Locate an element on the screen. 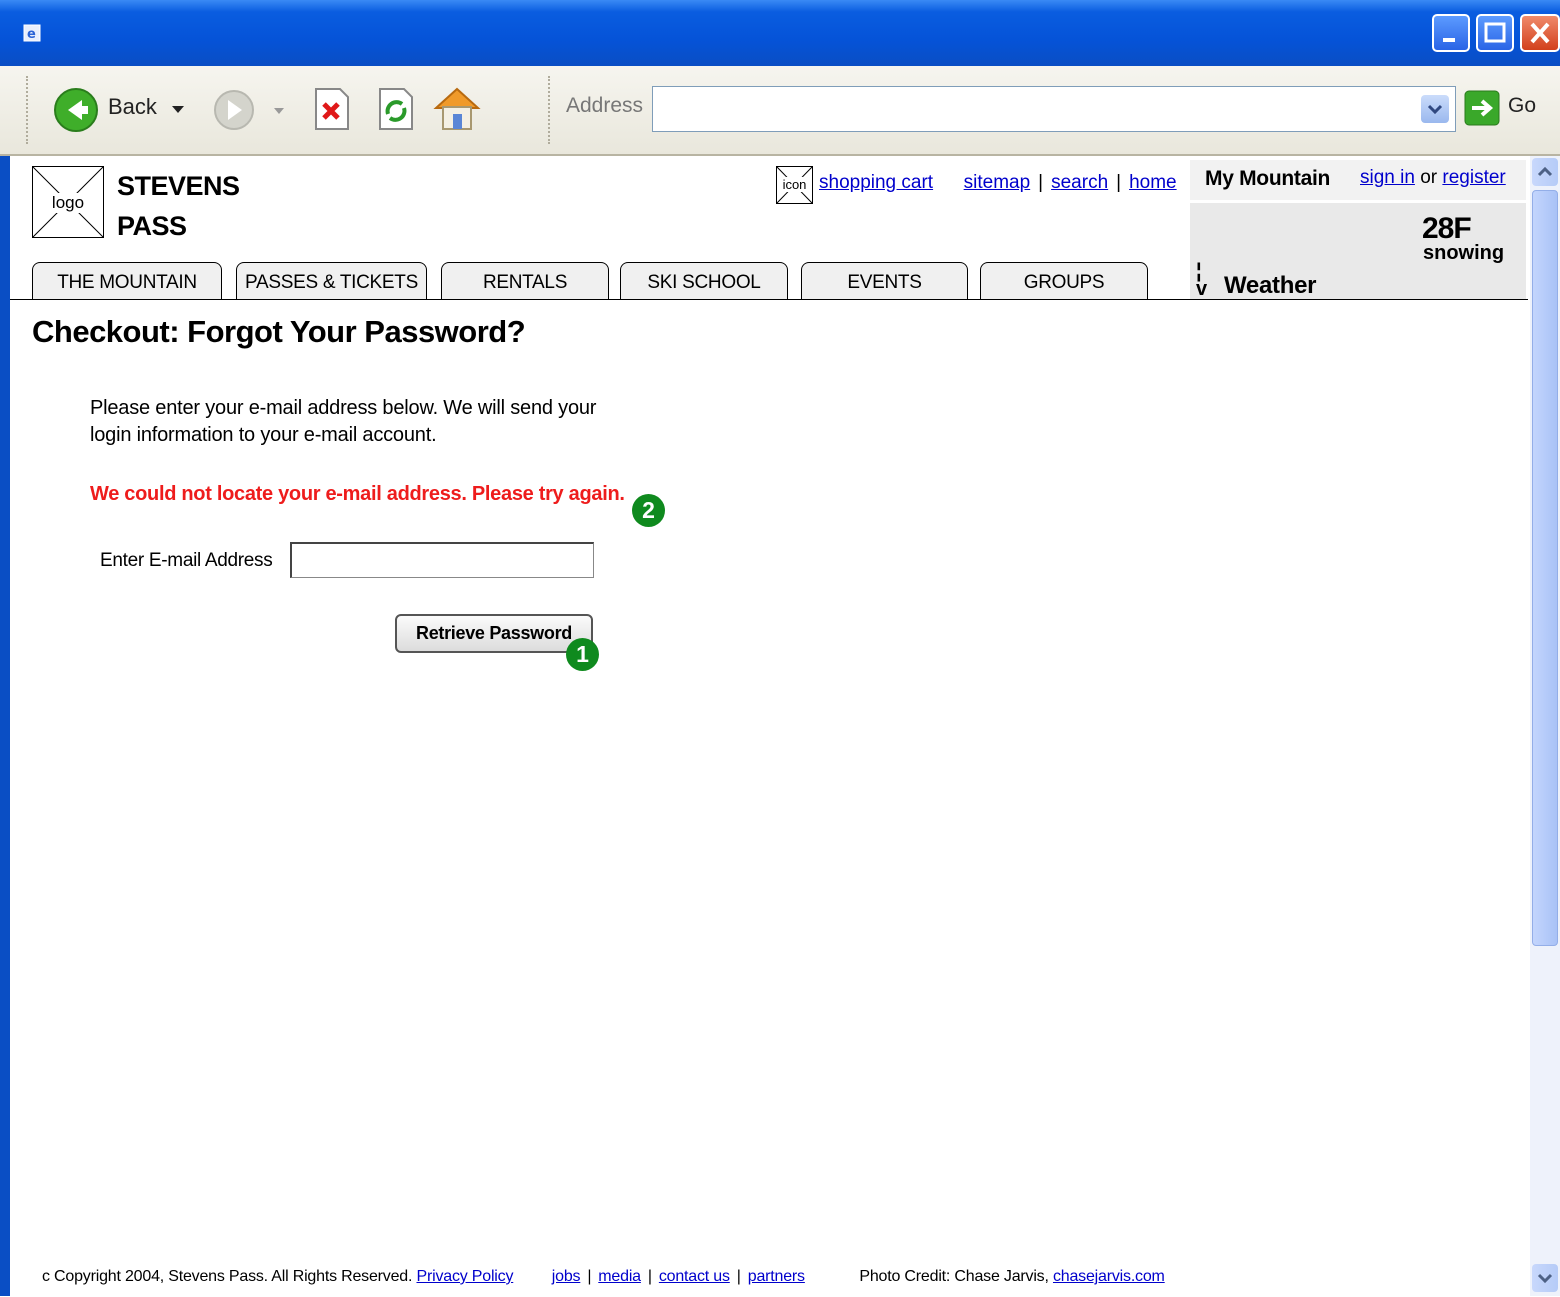 This screenshot has width=1560, height=1297. forward-arrow-icon is located at coordinates (234, 110).